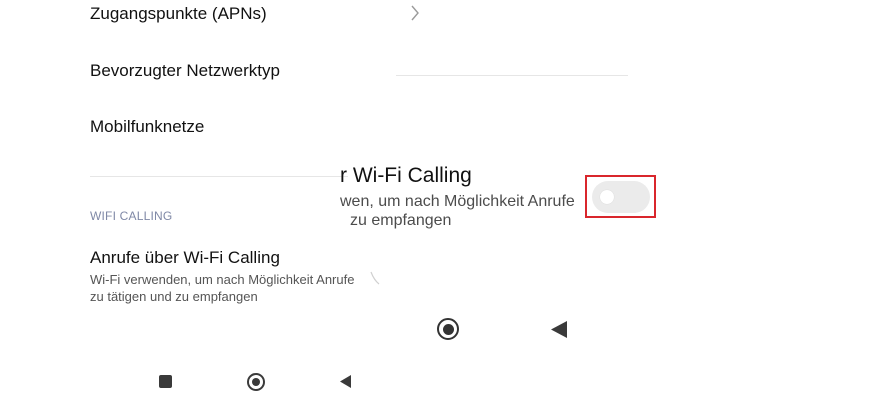 The height and width of the screenshot is (400, 879). I want to click on back-triangle-icon, so click(345, 384).